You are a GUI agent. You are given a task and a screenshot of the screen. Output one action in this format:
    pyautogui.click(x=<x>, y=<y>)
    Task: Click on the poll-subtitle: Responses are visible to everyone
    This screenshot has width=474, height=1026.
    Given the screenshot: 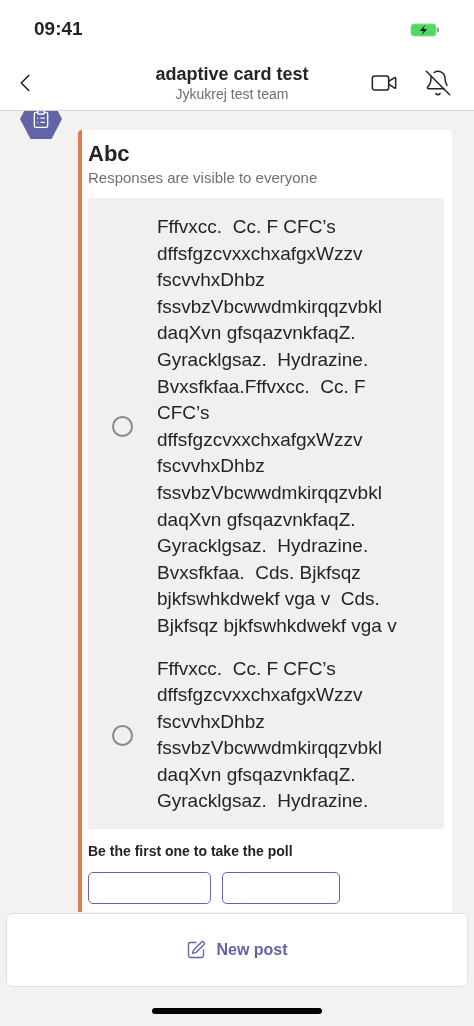 What is the action you would take?
    pyautogui.click(x=203, y=178)
    